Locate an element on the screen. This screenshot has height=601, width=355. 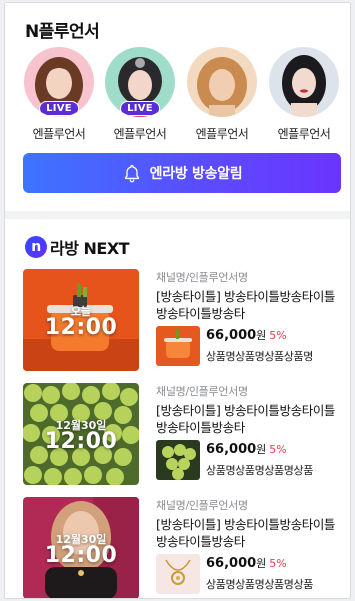
broadcast-alarm-button: 엔라방 방송알림 is located at coordinates (182, 173).